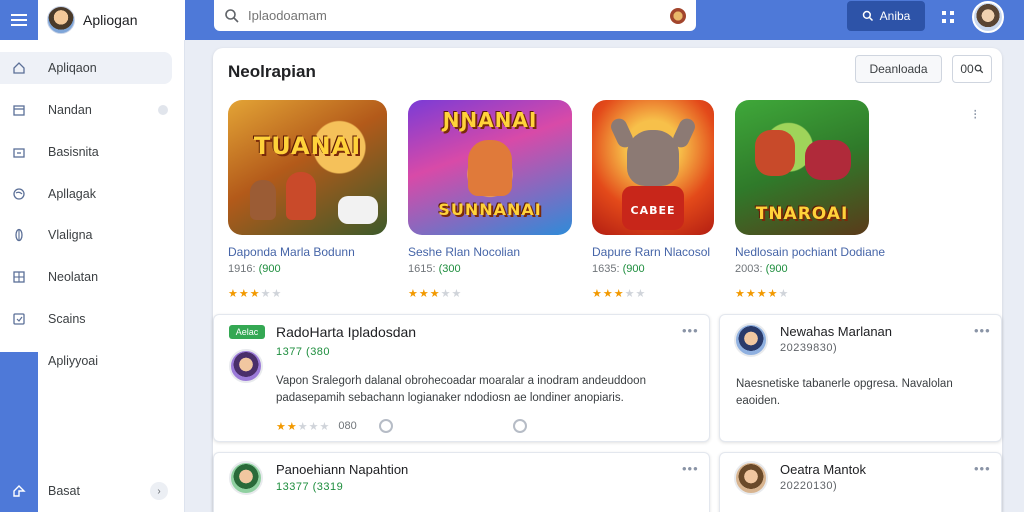 This screenshot has height=512, width=1024. Describe the element at coordinates (346, 332) in the screenshot. I see `review-title: RadoHarta Ipladosdan` at that location.